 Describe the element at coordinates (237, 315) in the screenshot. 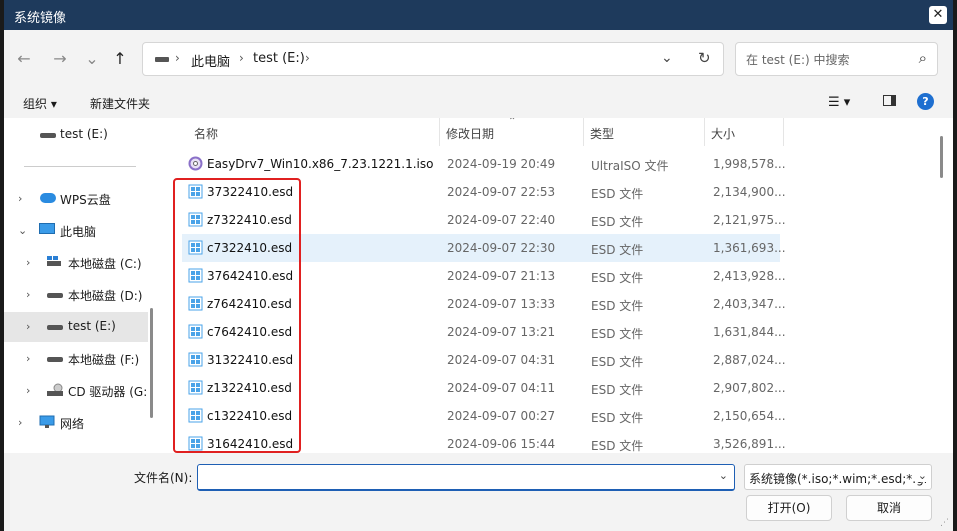

I see `highlight-box` at that location.